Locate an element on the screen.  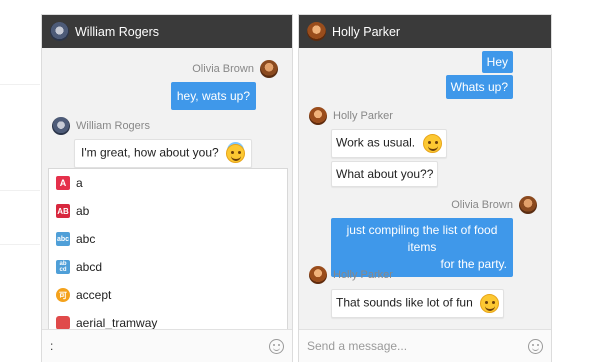
message-bubble: What about you?? is located at coordinates (385, 174).